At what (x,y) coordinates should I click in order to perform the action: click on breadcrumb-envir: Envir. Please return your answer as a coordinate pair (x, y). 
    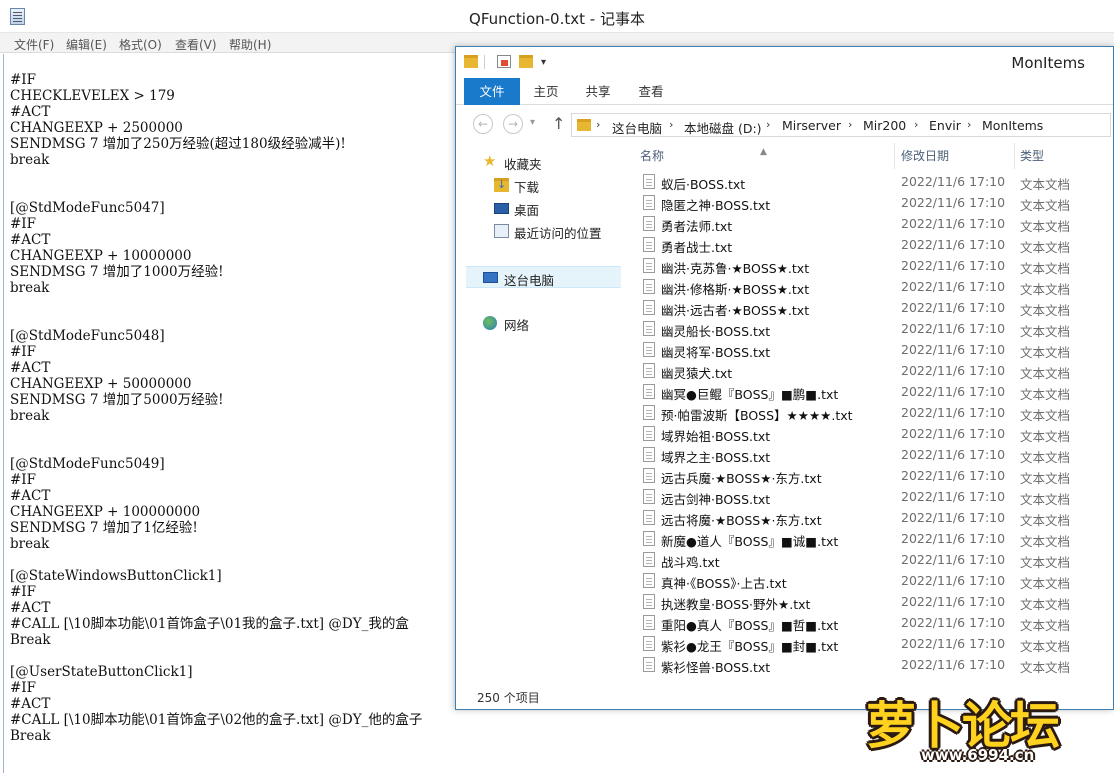
    Looking at the image, I should click on (945, 125).